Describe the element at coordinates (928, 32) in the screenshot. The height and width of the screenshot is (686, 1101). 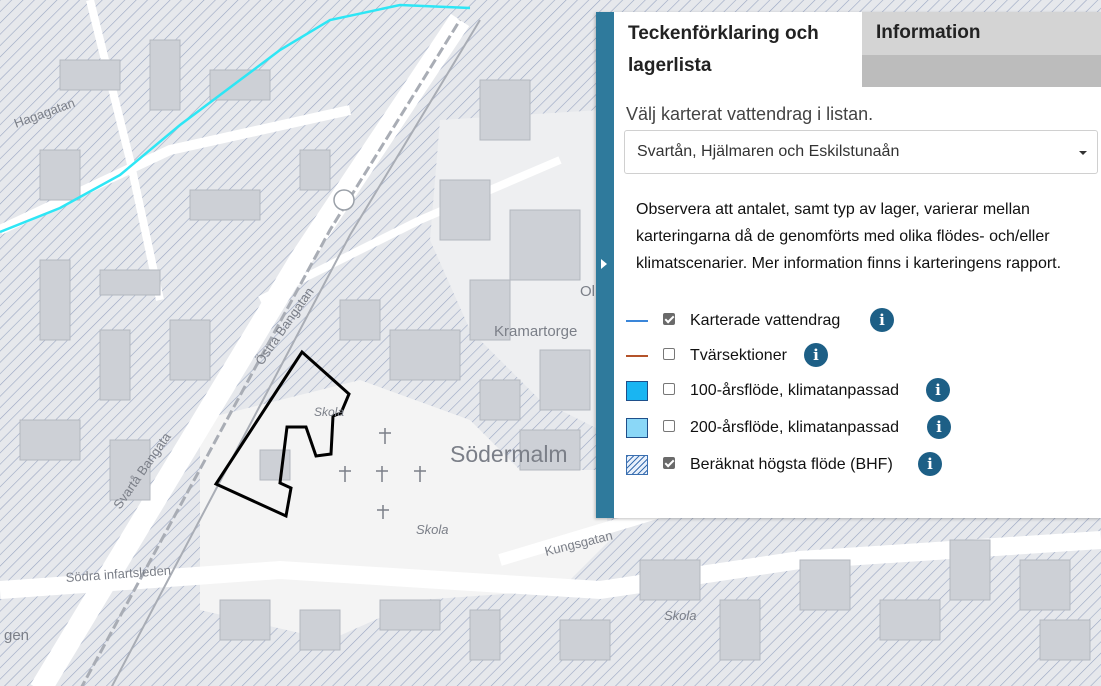
I see `tab-information-label: Information` at that location.